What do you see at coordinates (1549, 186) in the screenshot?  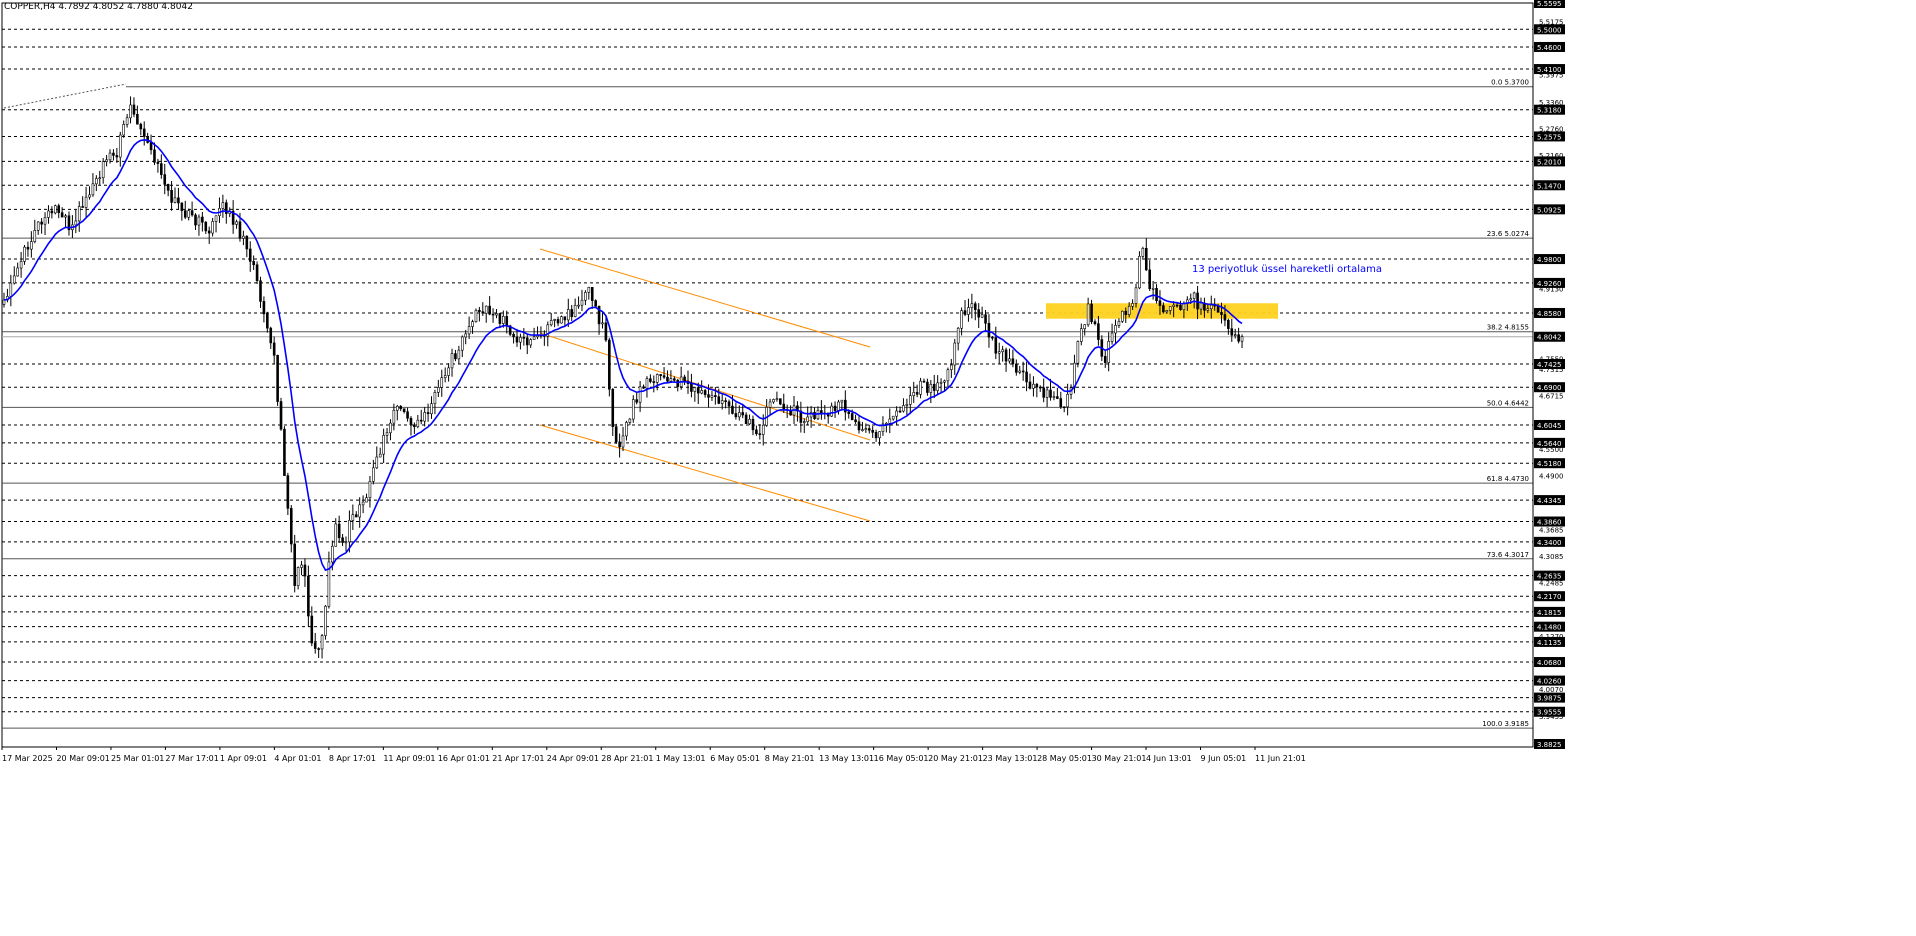 I see `price-label: 5.1470` at bounding box center [1549, 186].